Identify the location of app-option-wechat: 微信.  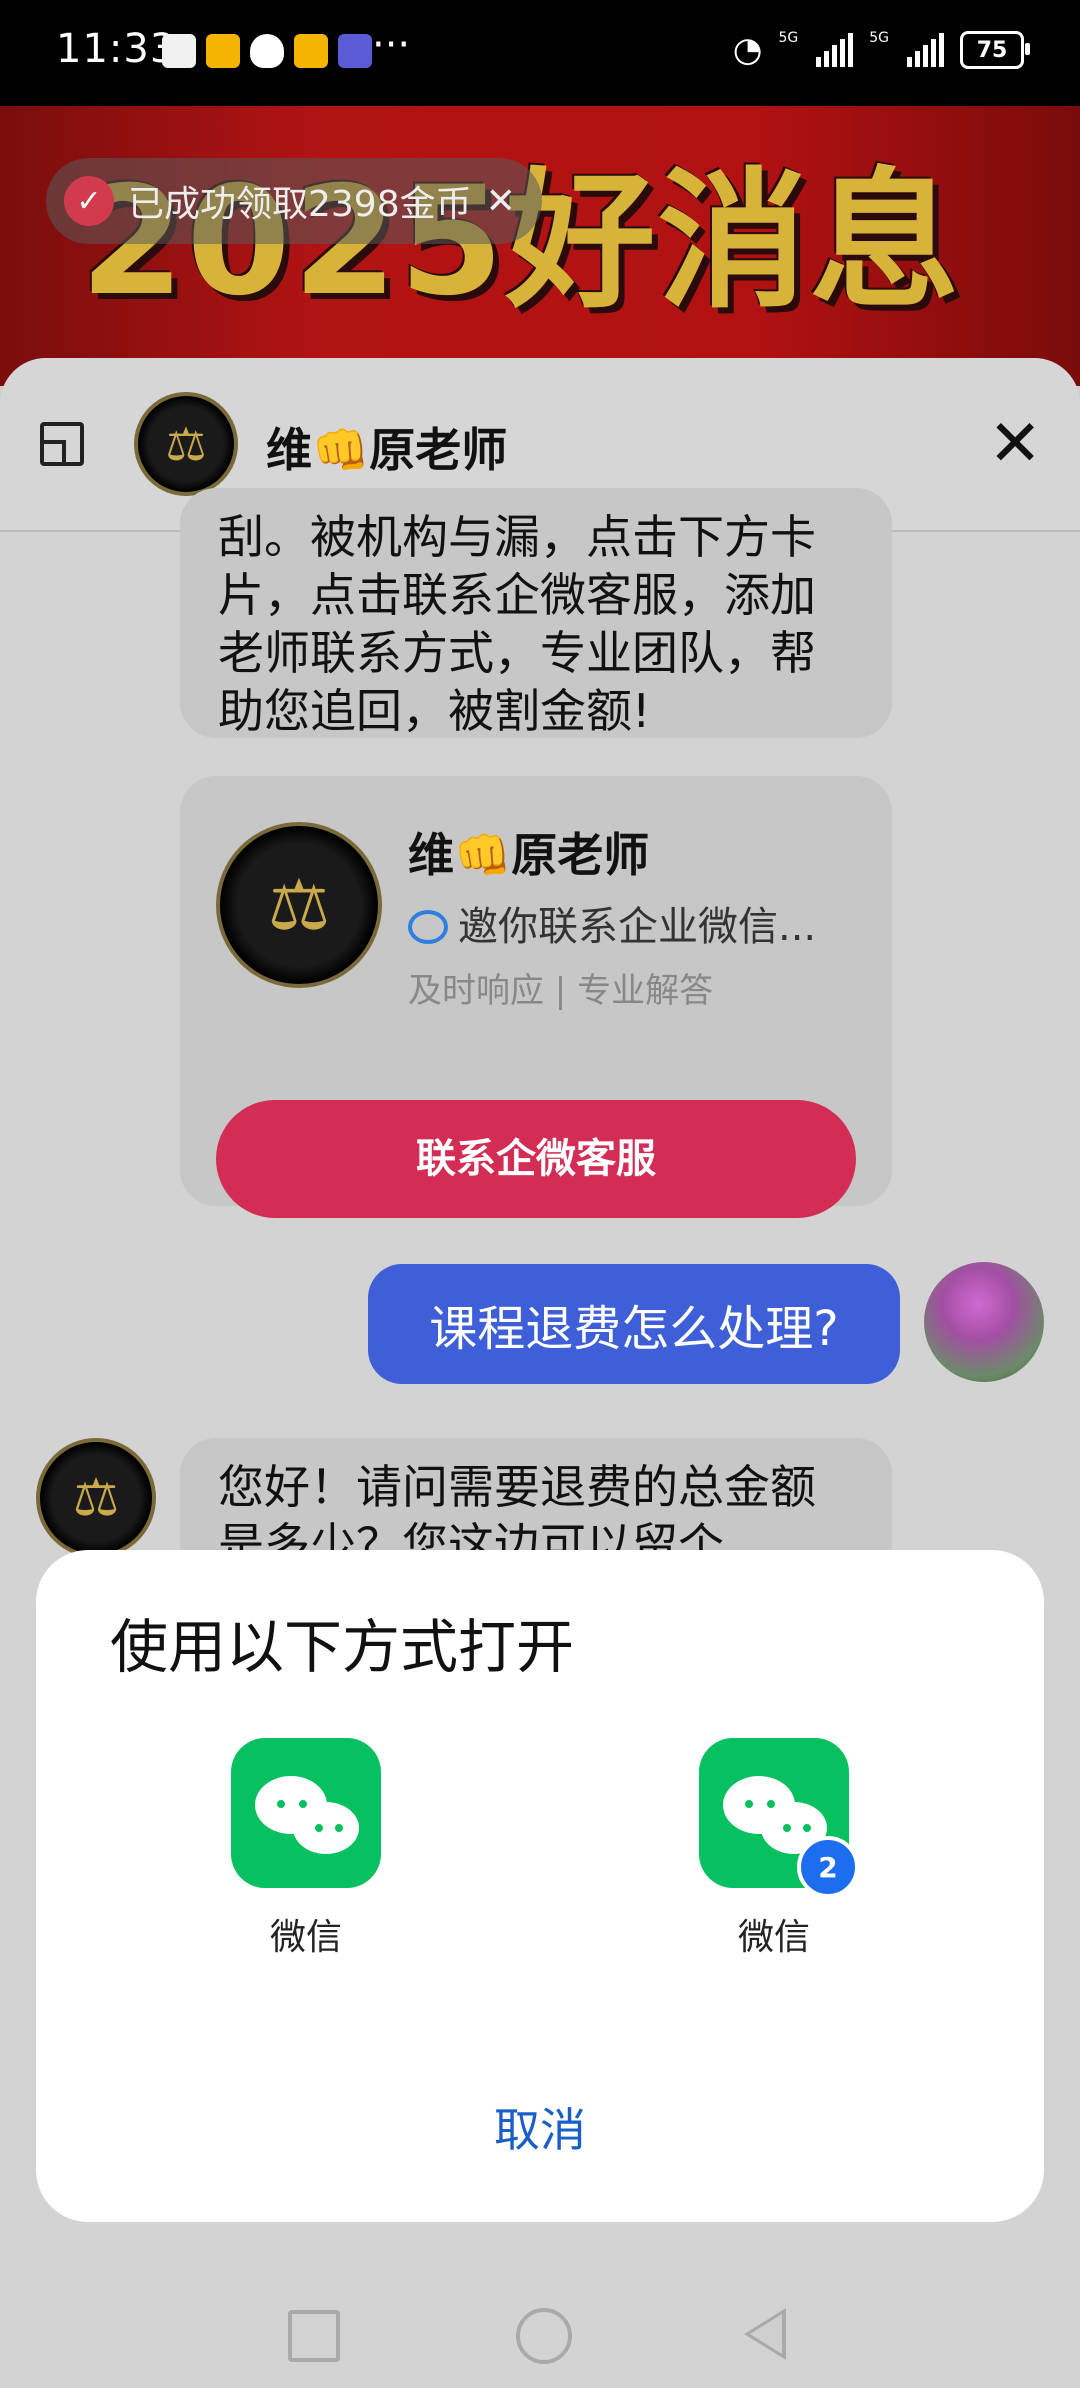
(306, 1849).